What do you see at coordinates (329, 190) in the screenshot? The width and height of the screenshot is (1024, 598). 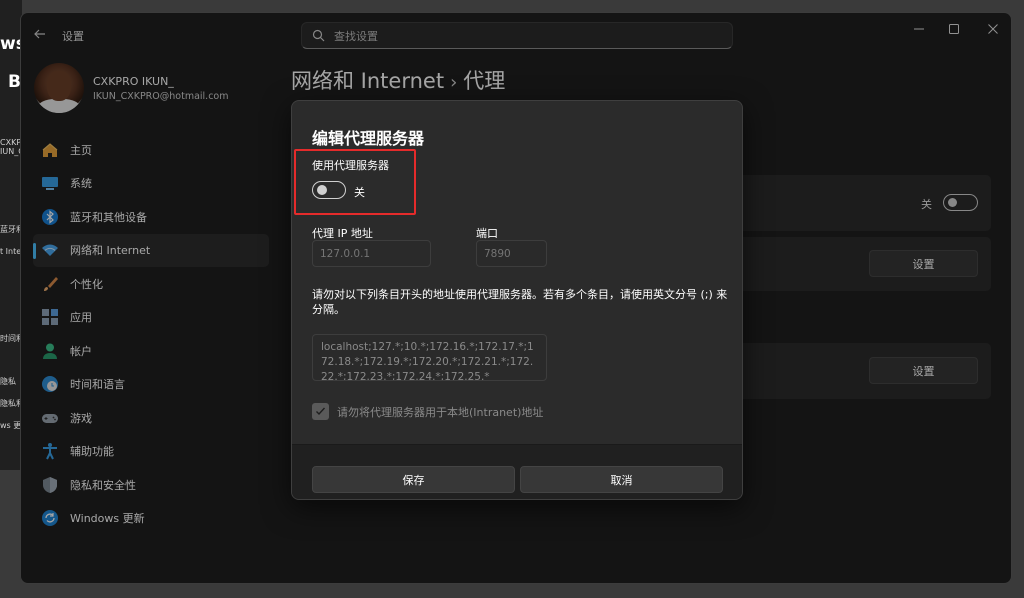 I see `use-proxy-toggle` at bounding box center [329, 190].